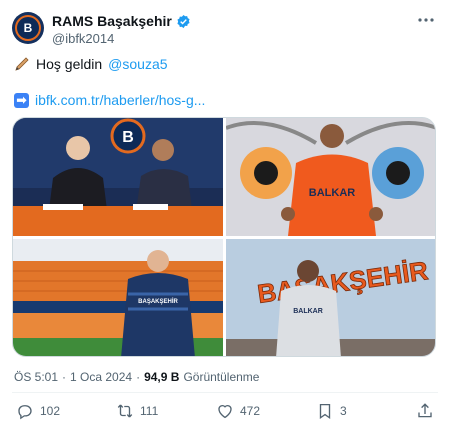 The image size is (450, 432). What do you see at coordinates (128, 137) in the screenshot?
I see `svg-text: B` at bounding box center [128, 137].